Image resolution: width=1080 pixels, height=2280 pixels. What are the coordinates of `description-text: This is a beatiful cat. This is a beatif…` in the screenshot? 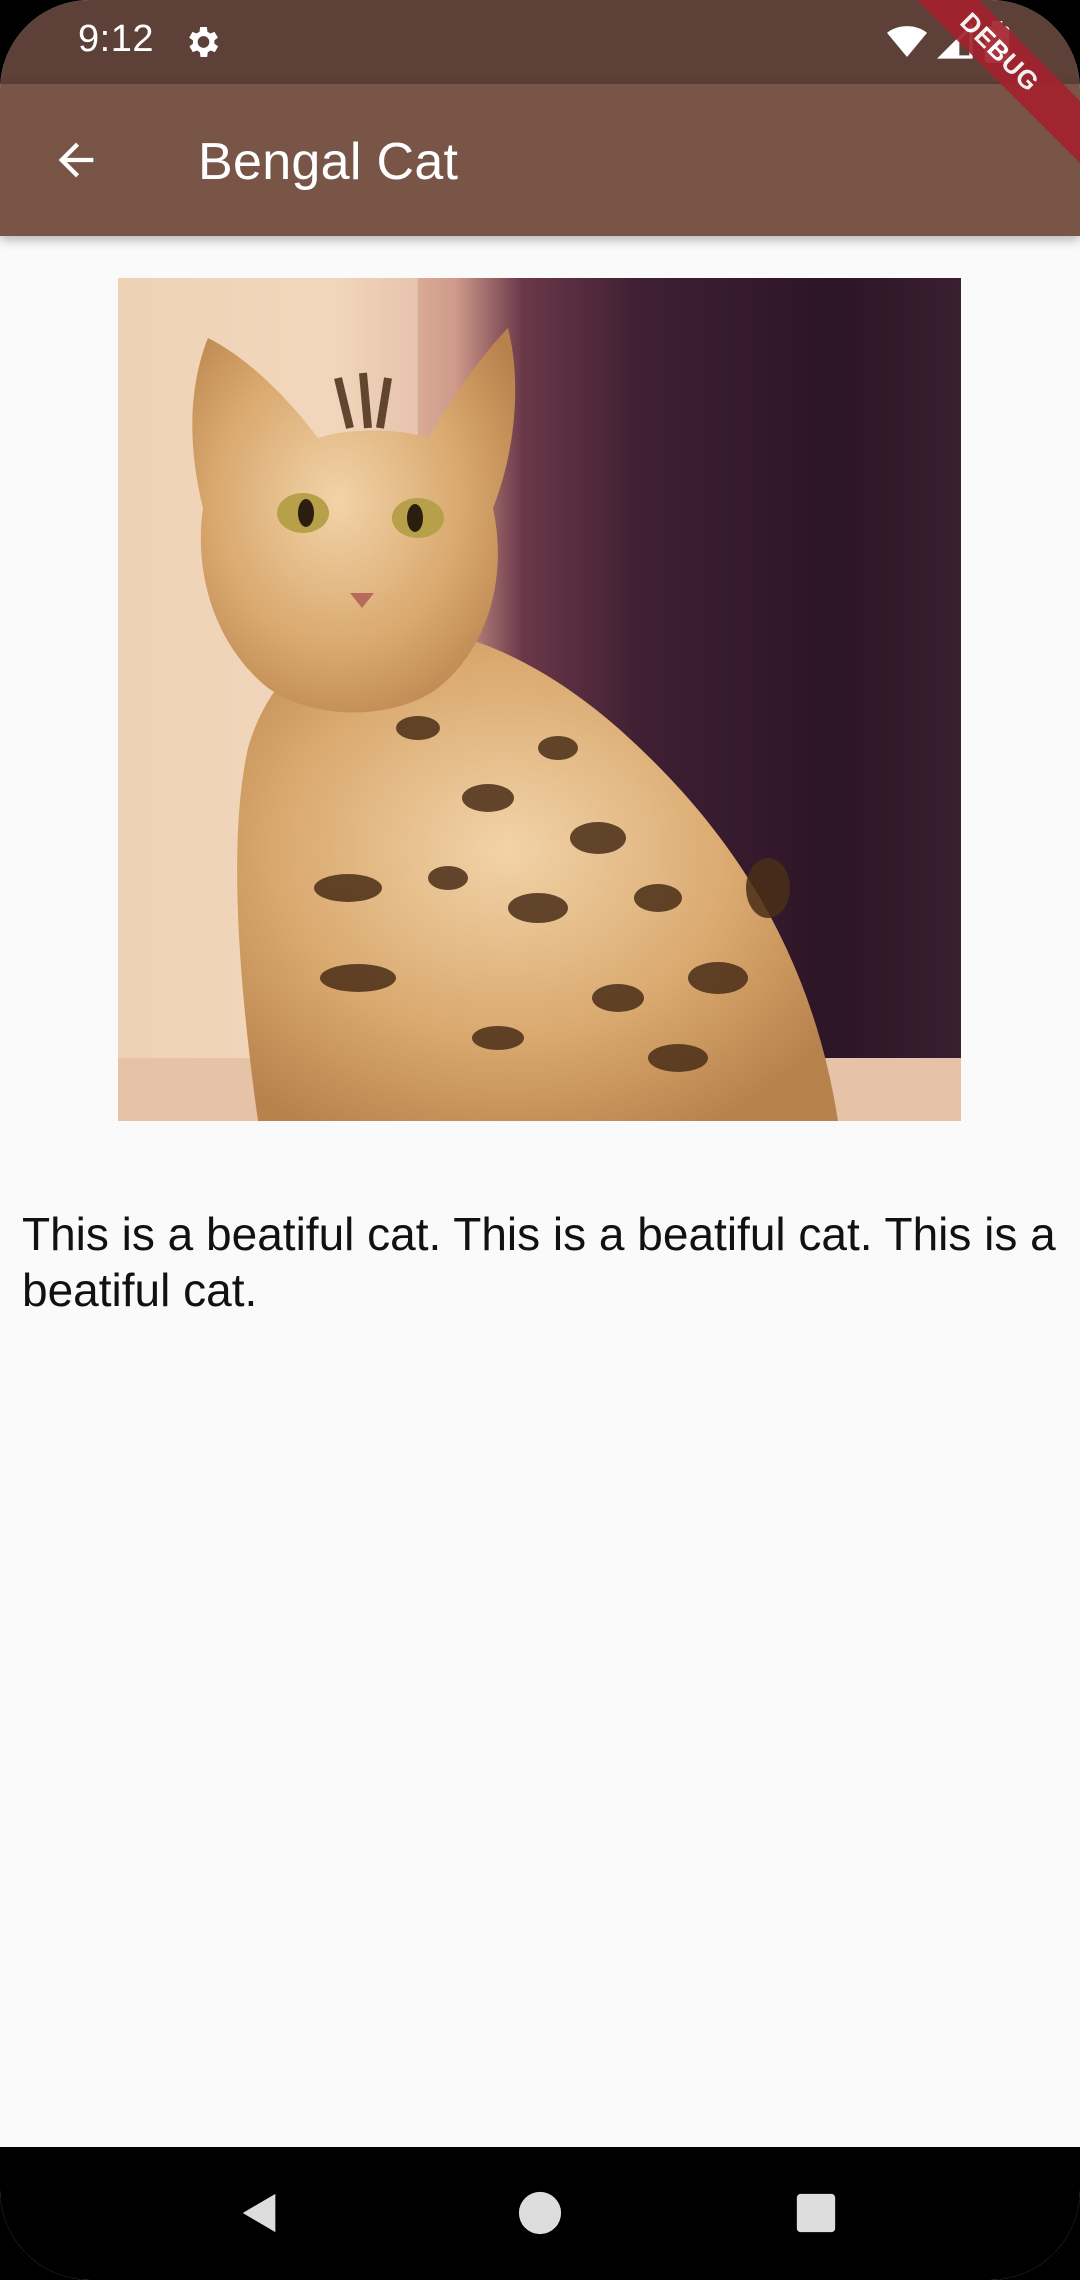 It's located at (539, 1262).